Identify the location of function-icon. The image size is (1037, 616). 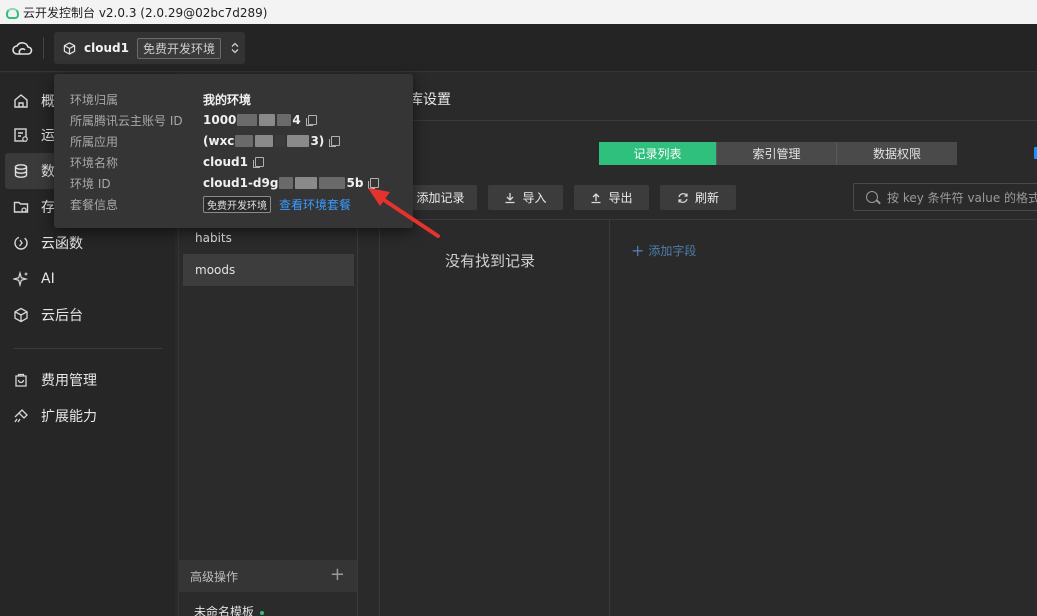
(21, 243).